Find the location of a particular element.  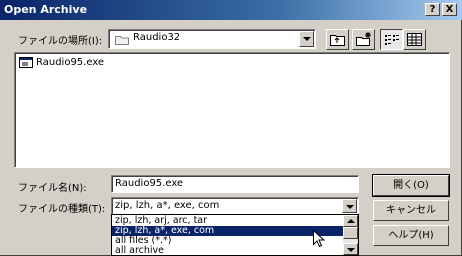

details-view-icon is located at coordinates (414, 39).